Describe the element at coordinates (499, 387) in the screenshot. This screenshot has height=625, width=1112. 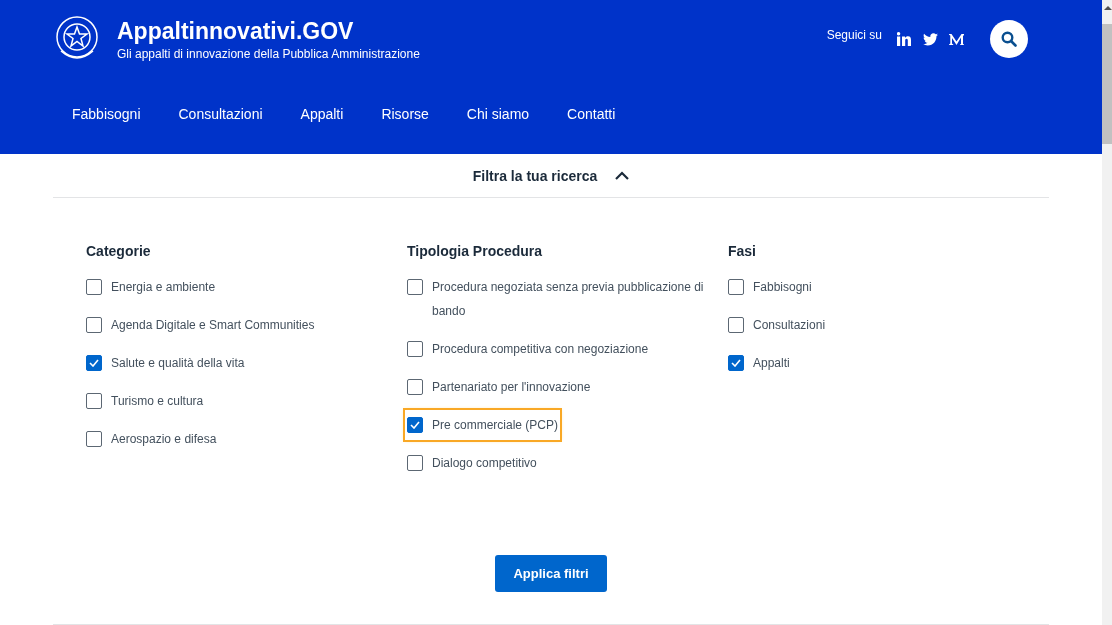
I see `filter-option: Partenariato per l'innovazione` at that location.